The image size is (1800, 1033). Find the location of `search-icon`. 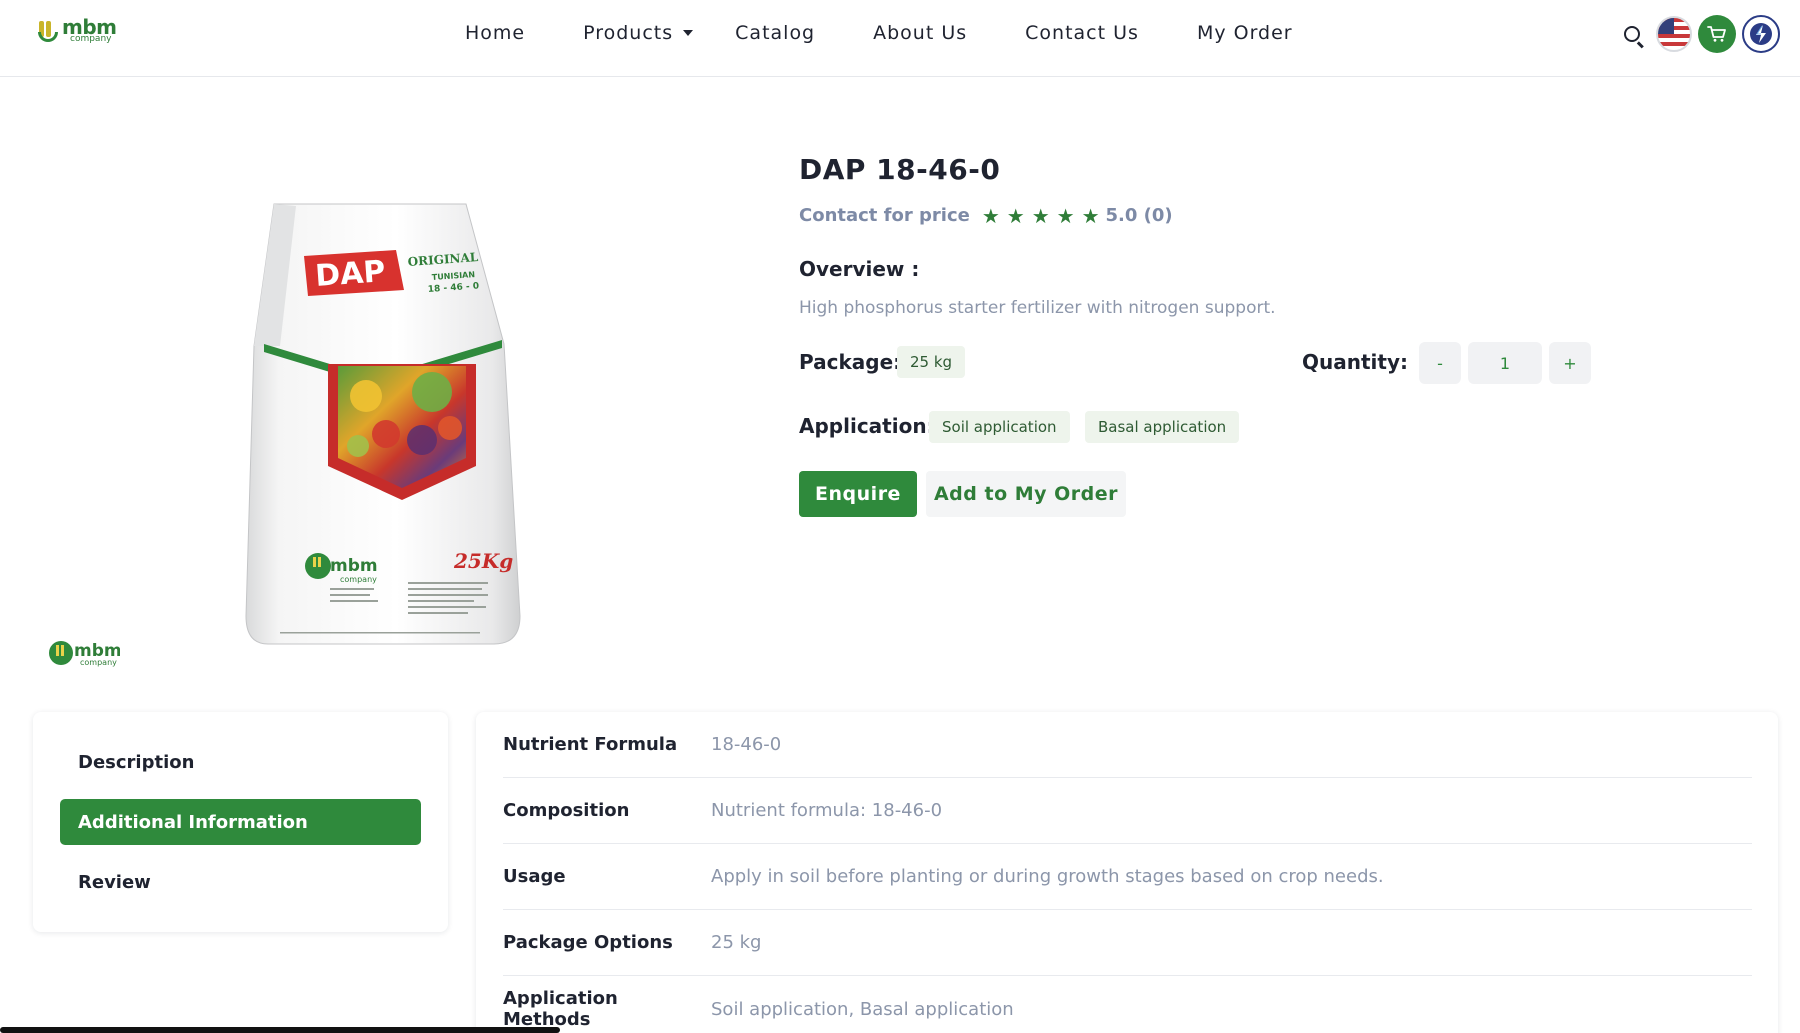

search-icon is located at coordinates (1632, 34).